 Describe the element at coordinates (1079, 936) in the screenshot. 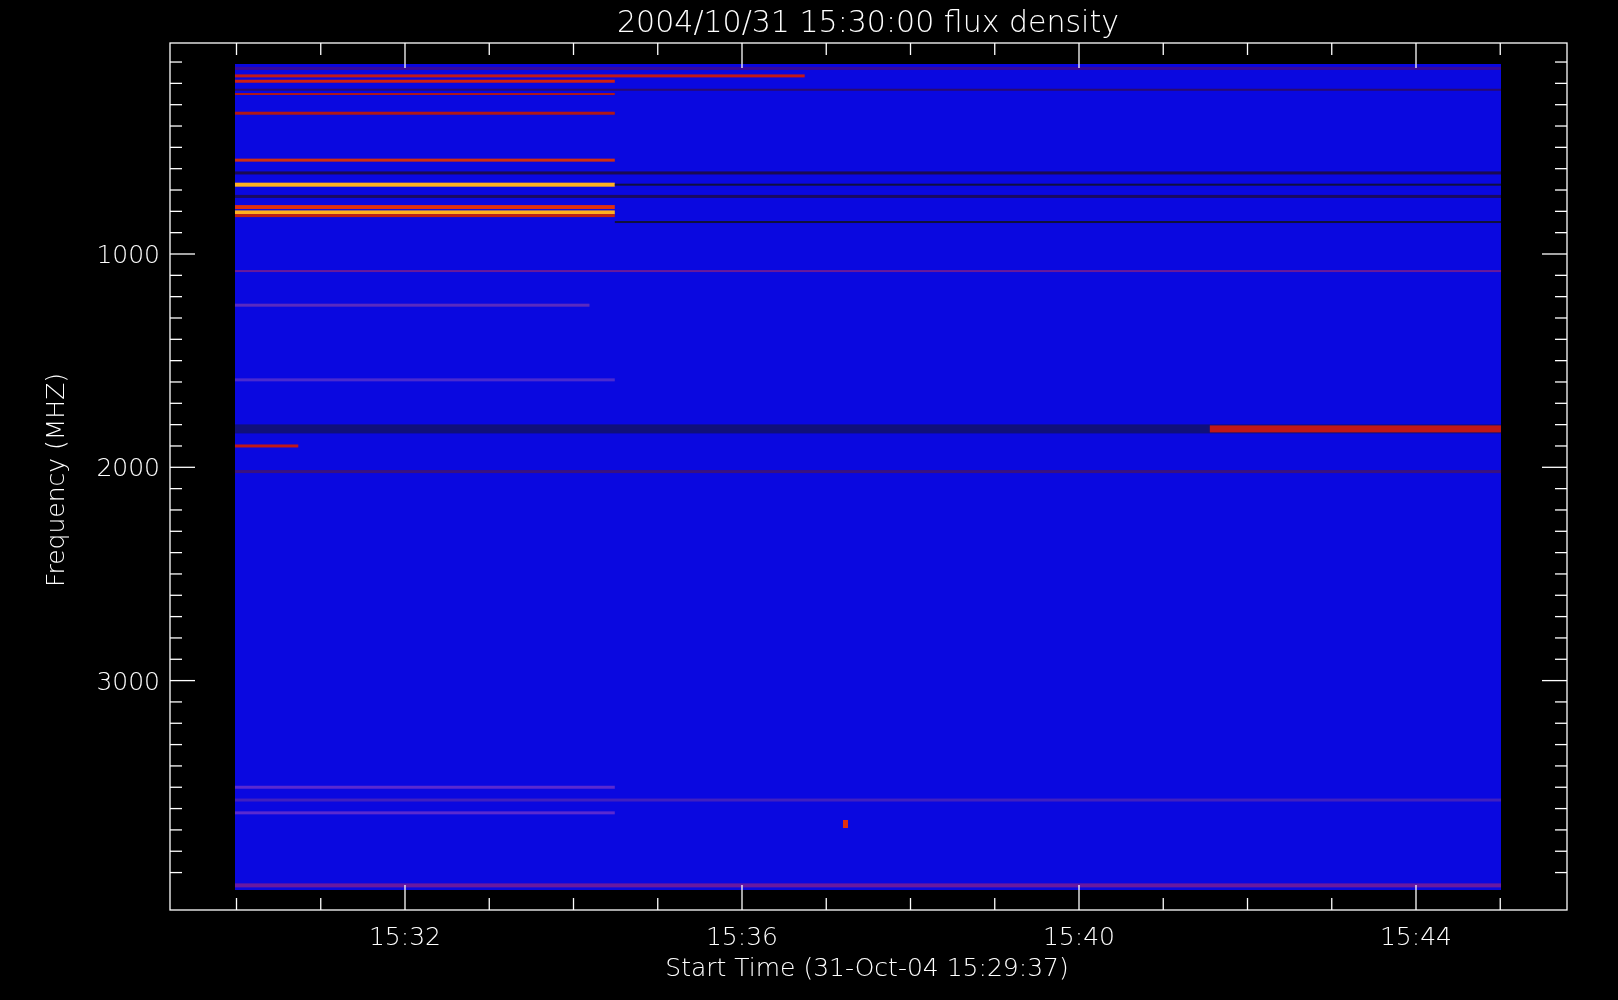

I see `tick-label: 15:40` at that location.